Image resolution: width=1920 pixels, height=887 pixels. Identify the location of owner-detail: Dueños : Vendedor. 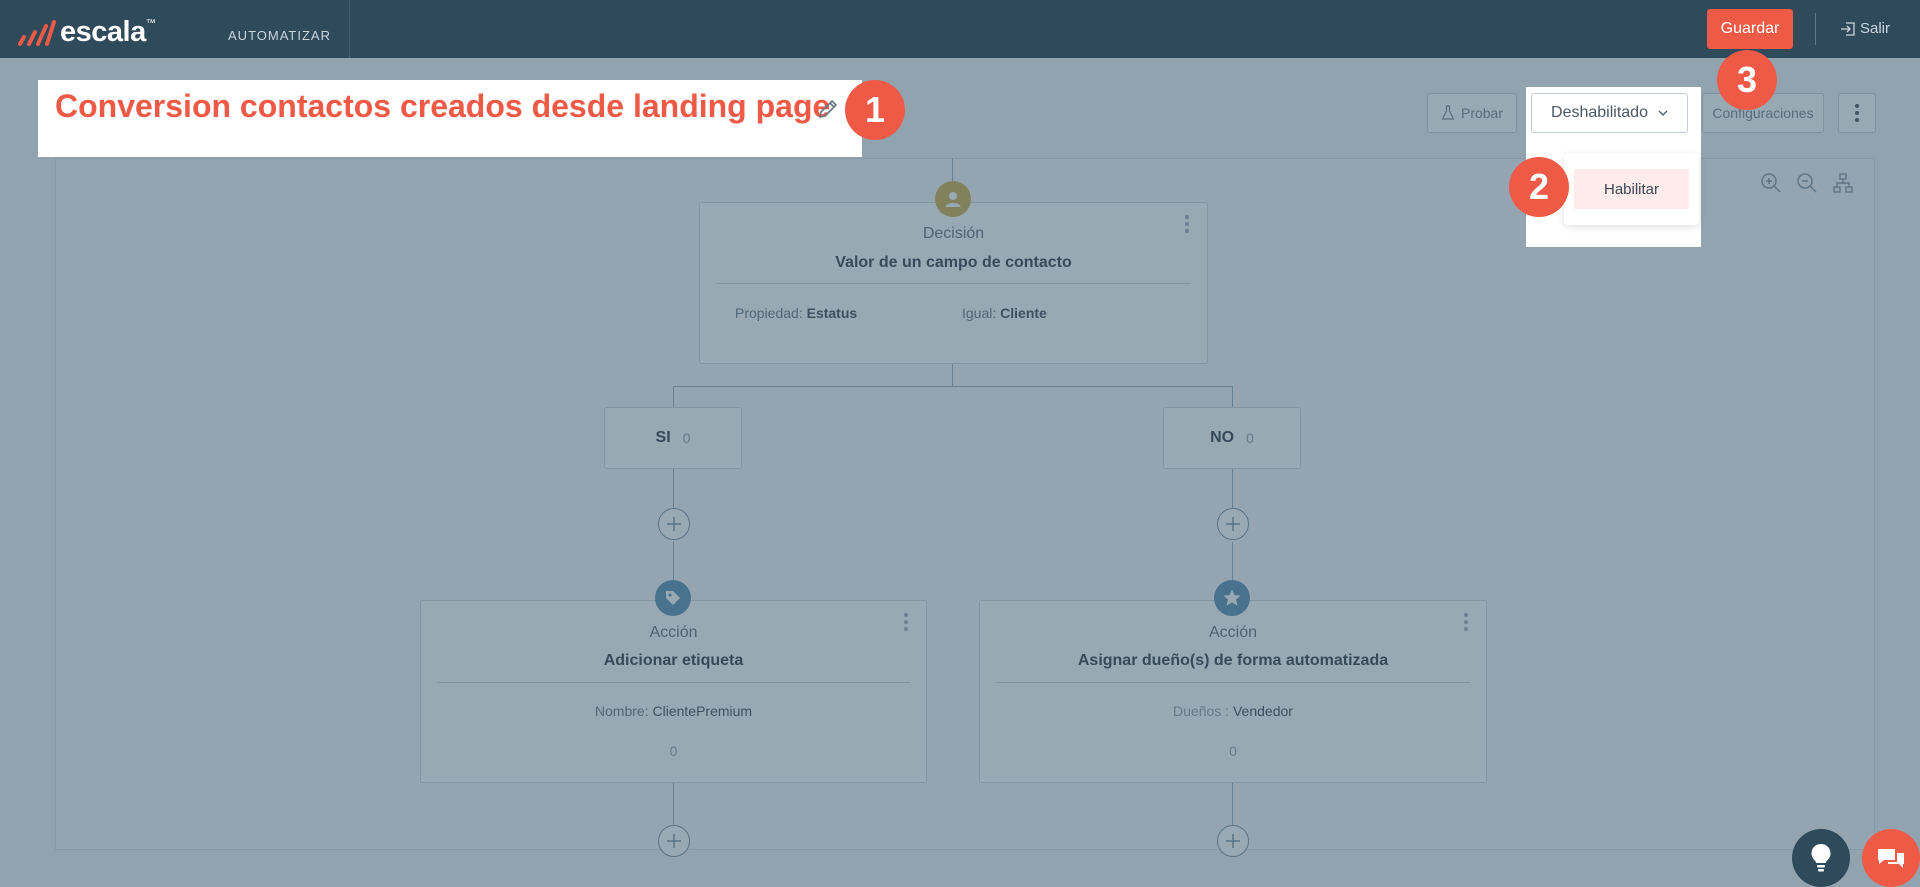
(1233, 711).